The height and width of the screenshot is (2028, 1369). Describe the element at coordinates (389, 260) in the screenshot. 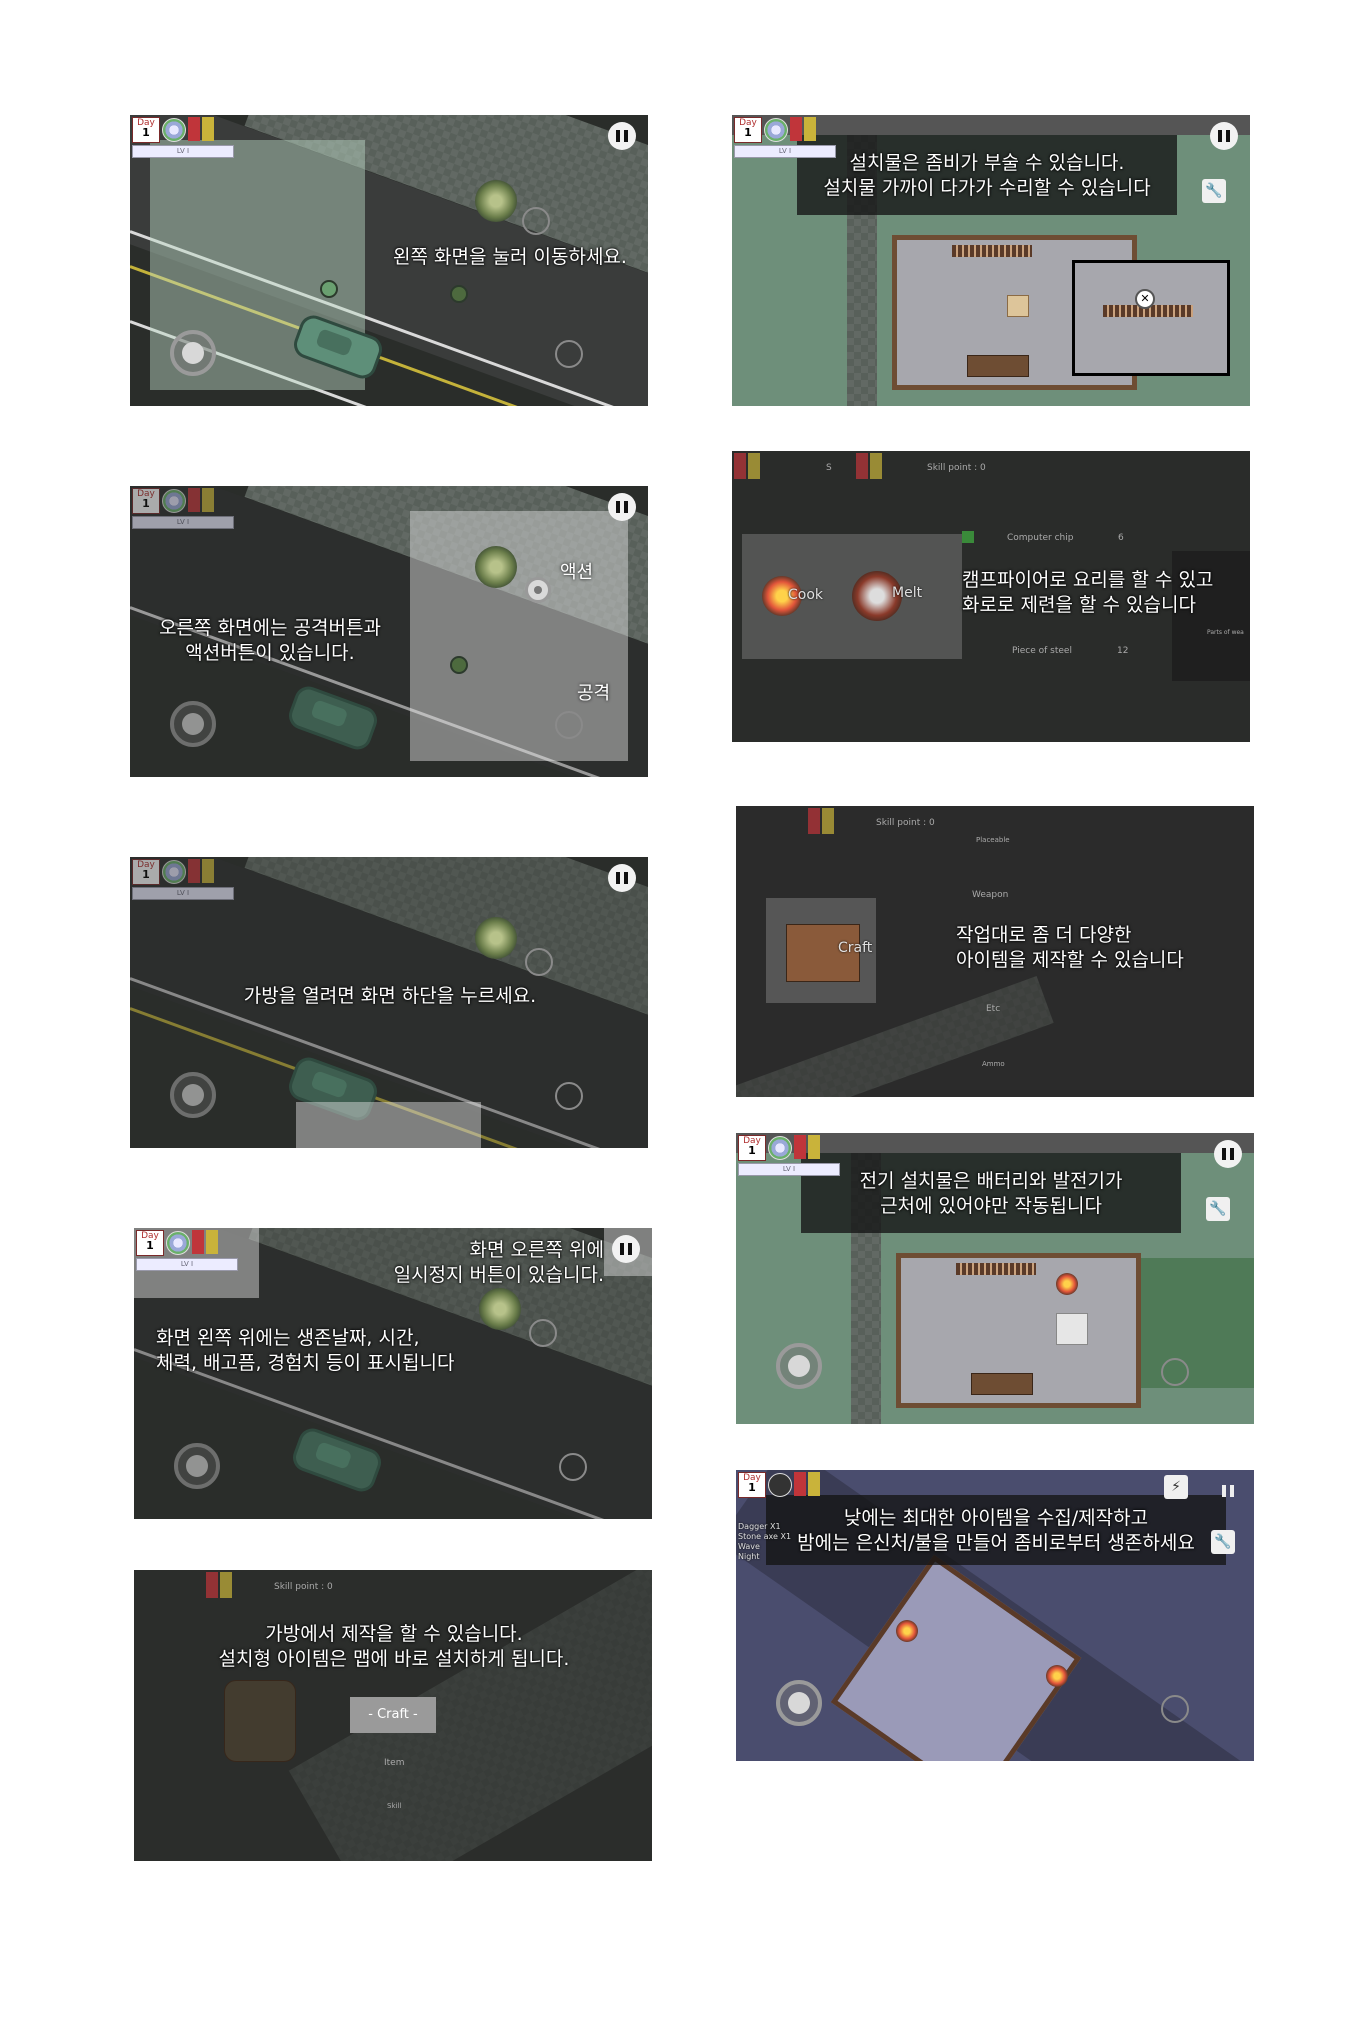

I see `tutorial-panel-move: Day 1 LV I 왼쪽 화면을 눌러 이동하세요.` at that location.